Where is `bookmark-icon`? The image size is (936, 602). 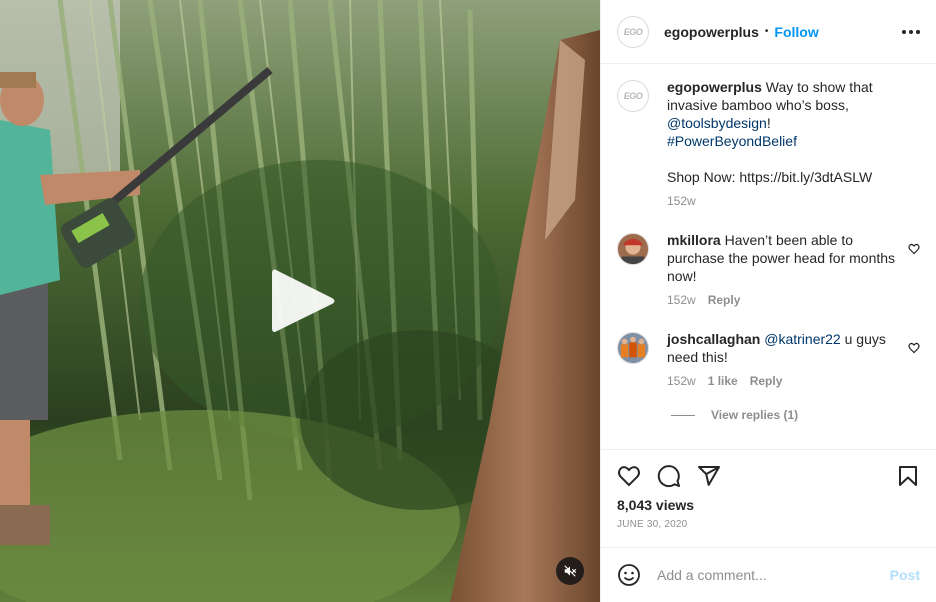 bookmark-icon is located at coordinates (908, 476).